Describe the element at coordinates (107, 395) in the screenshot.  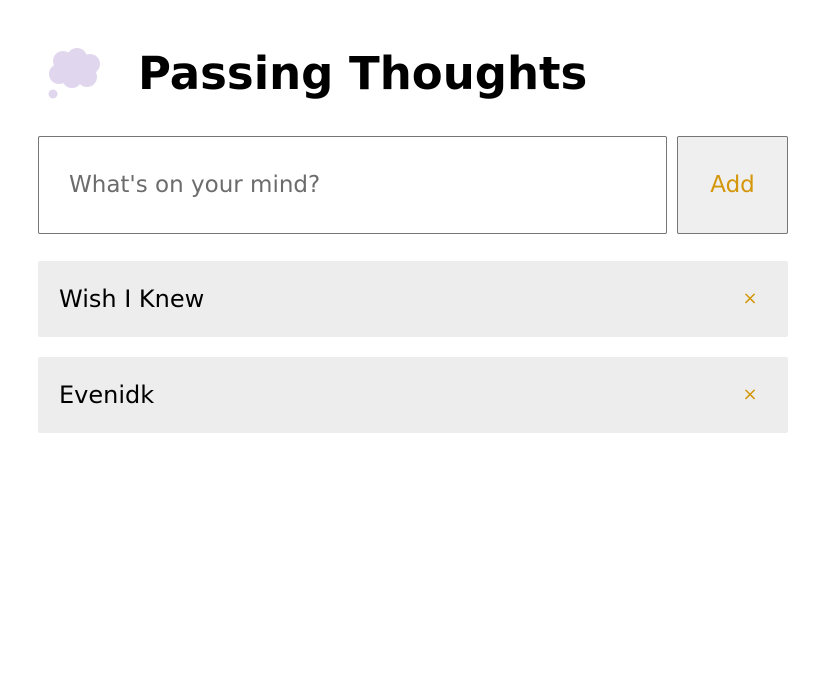
I see `thought-text: Evenidk` at that location.